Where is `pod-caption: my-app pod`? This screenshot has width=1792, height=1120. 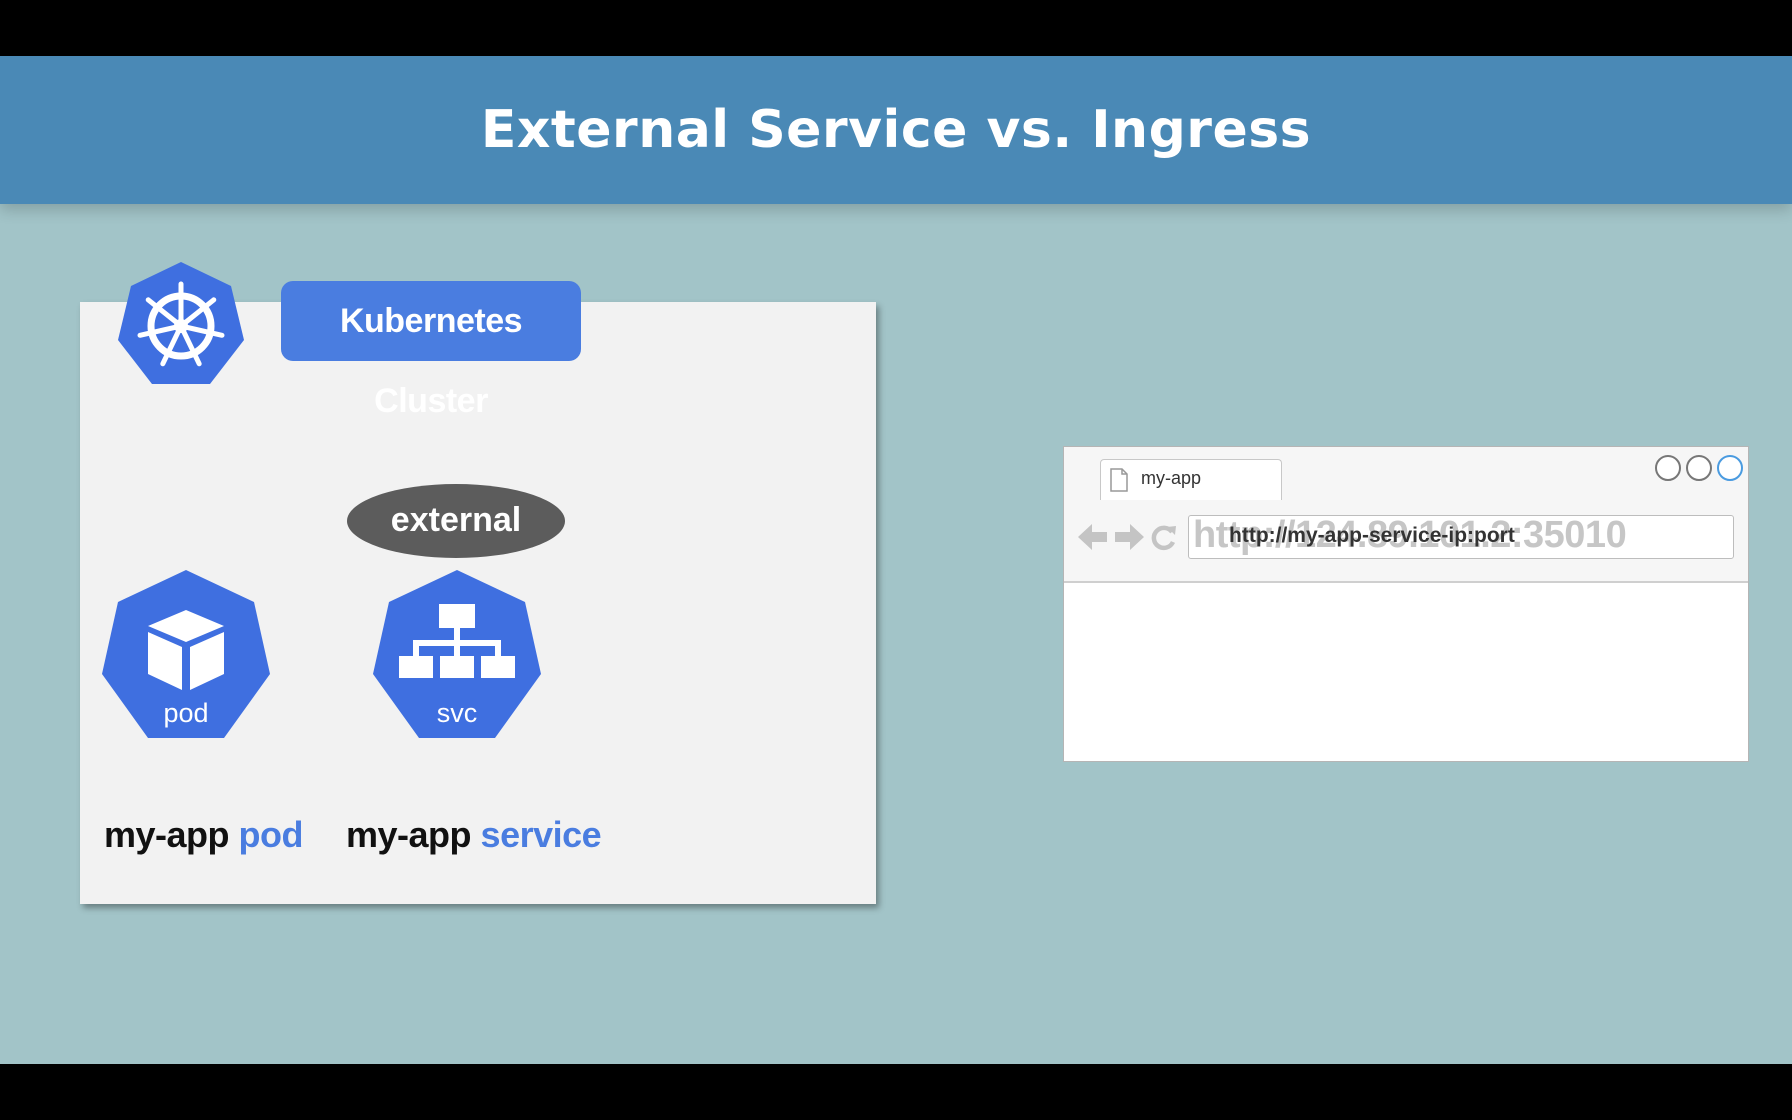
pod-caption: my-app pod is located at coordinates (204, 835).